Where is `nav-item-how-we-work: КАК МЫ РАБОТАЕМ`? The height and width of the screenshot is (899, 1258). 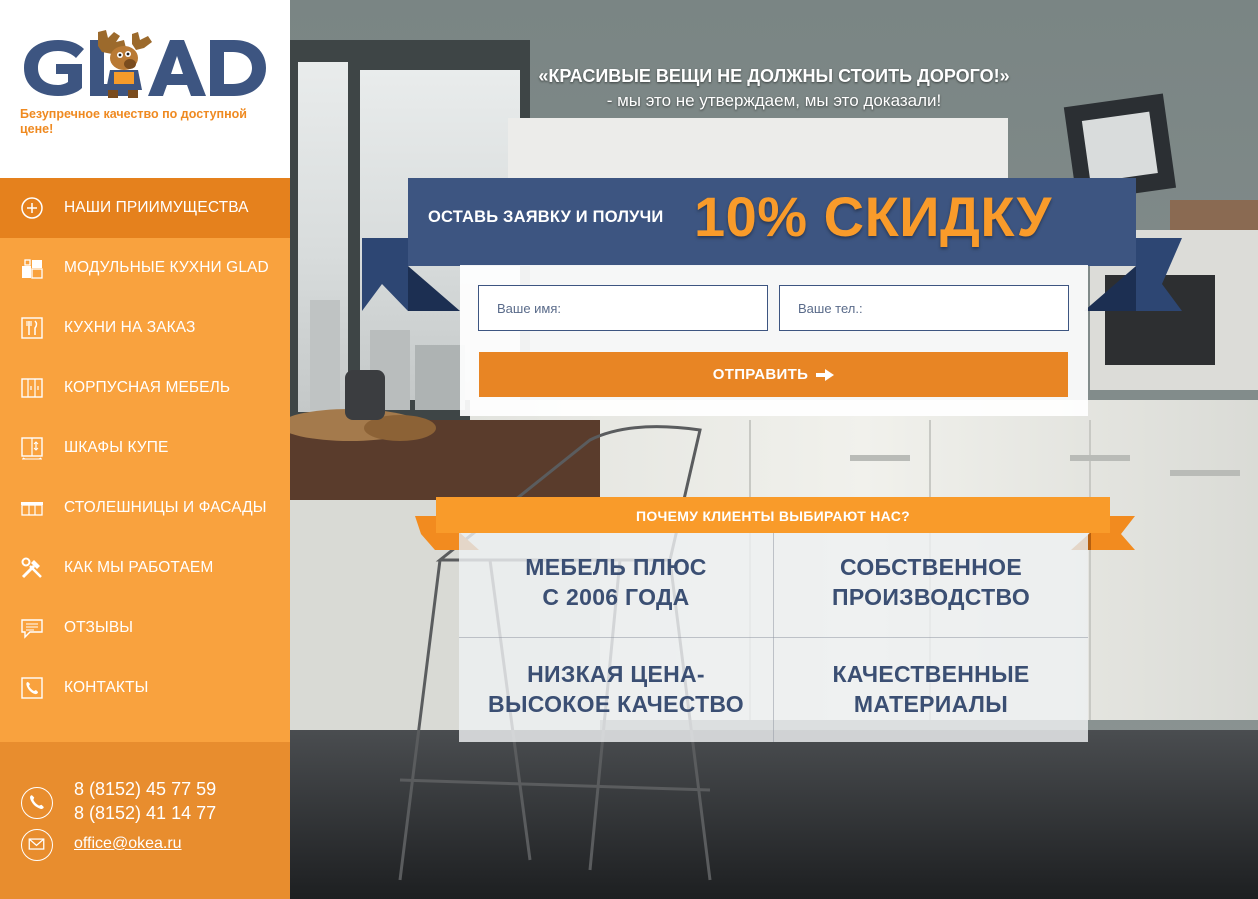
nav-item-how-we-work: КАК МЫ РАБОТАЕМ is located at coordinates (145, 568).